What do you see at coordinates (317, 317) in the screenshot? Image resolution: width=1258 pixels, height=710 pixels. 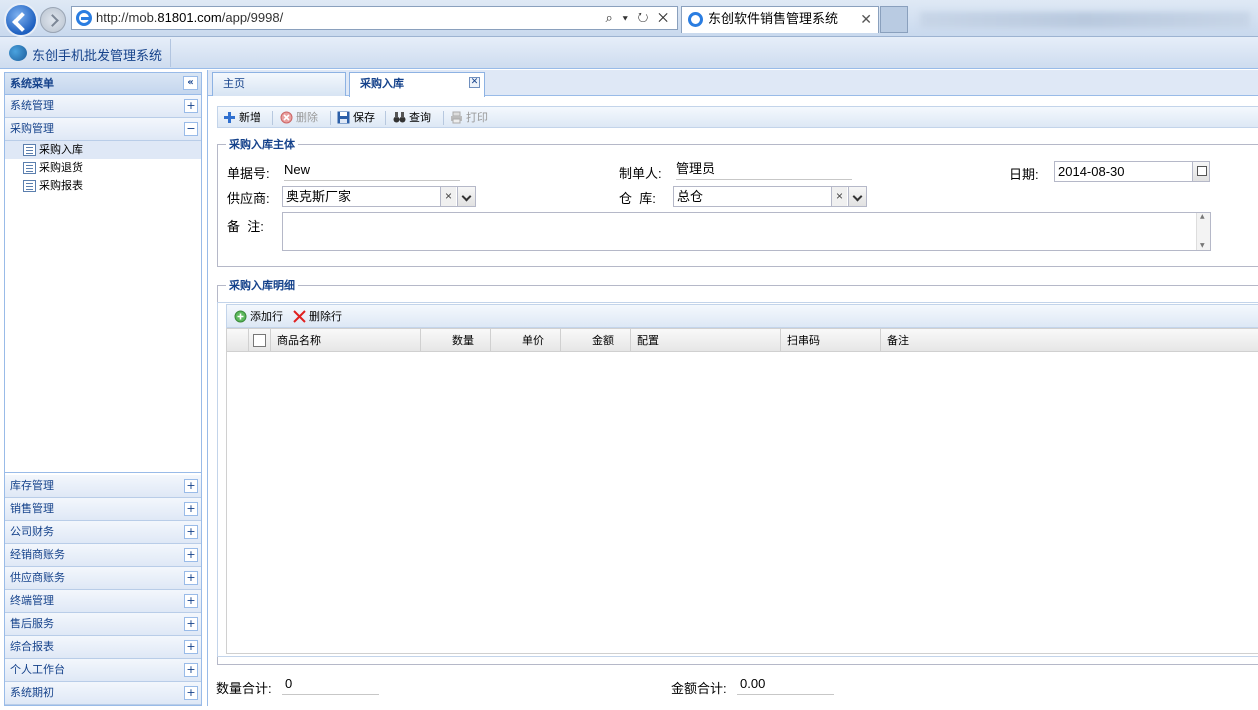 I see `delete-row-button: 删除行` at bounding box center [317, 317].